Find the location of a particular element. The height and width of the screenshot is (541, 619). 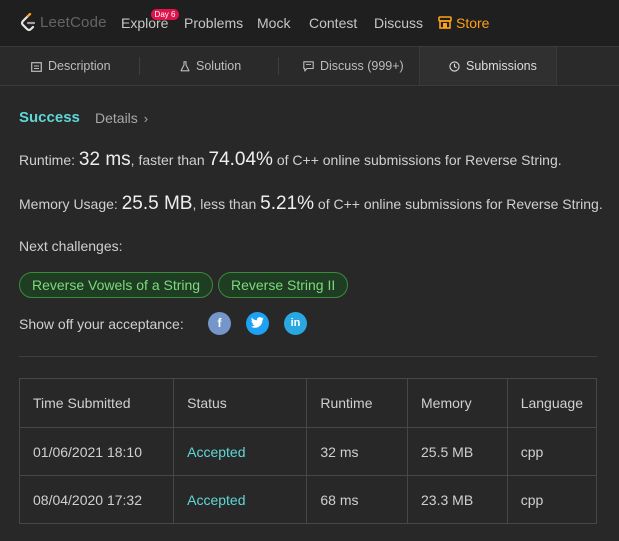

nav-problems: Problems is located at coordinates (213, 23).